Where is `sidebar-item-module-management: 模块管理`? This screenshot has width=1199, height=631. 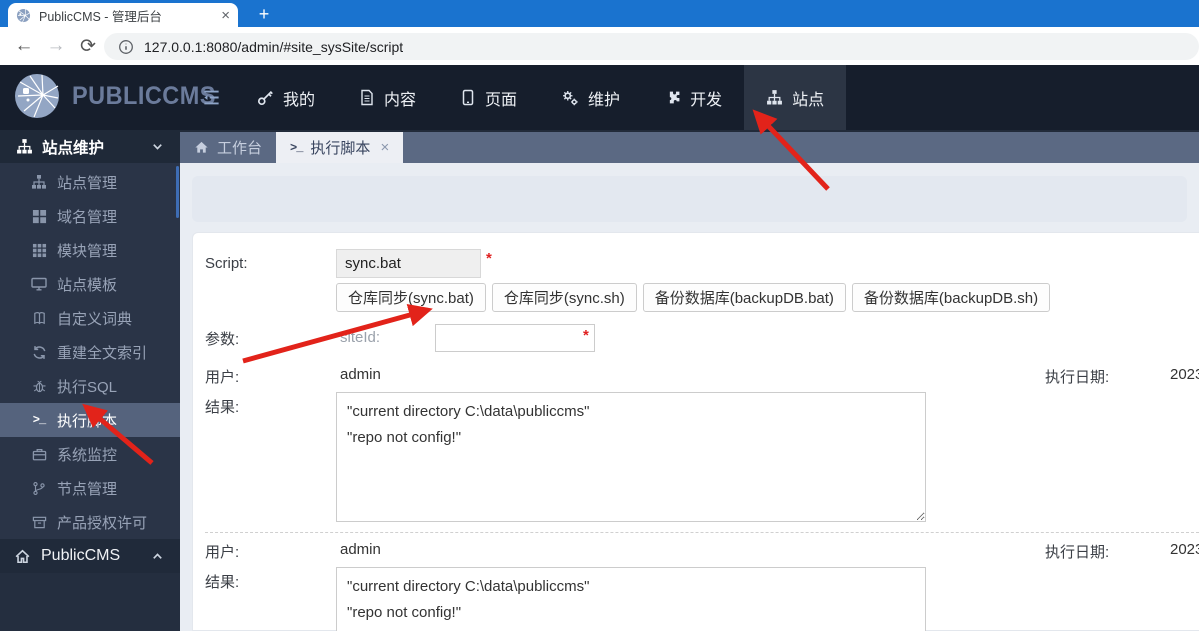 sidebar-item-module-management: 模块管理 is located at coordinates (90, 250).